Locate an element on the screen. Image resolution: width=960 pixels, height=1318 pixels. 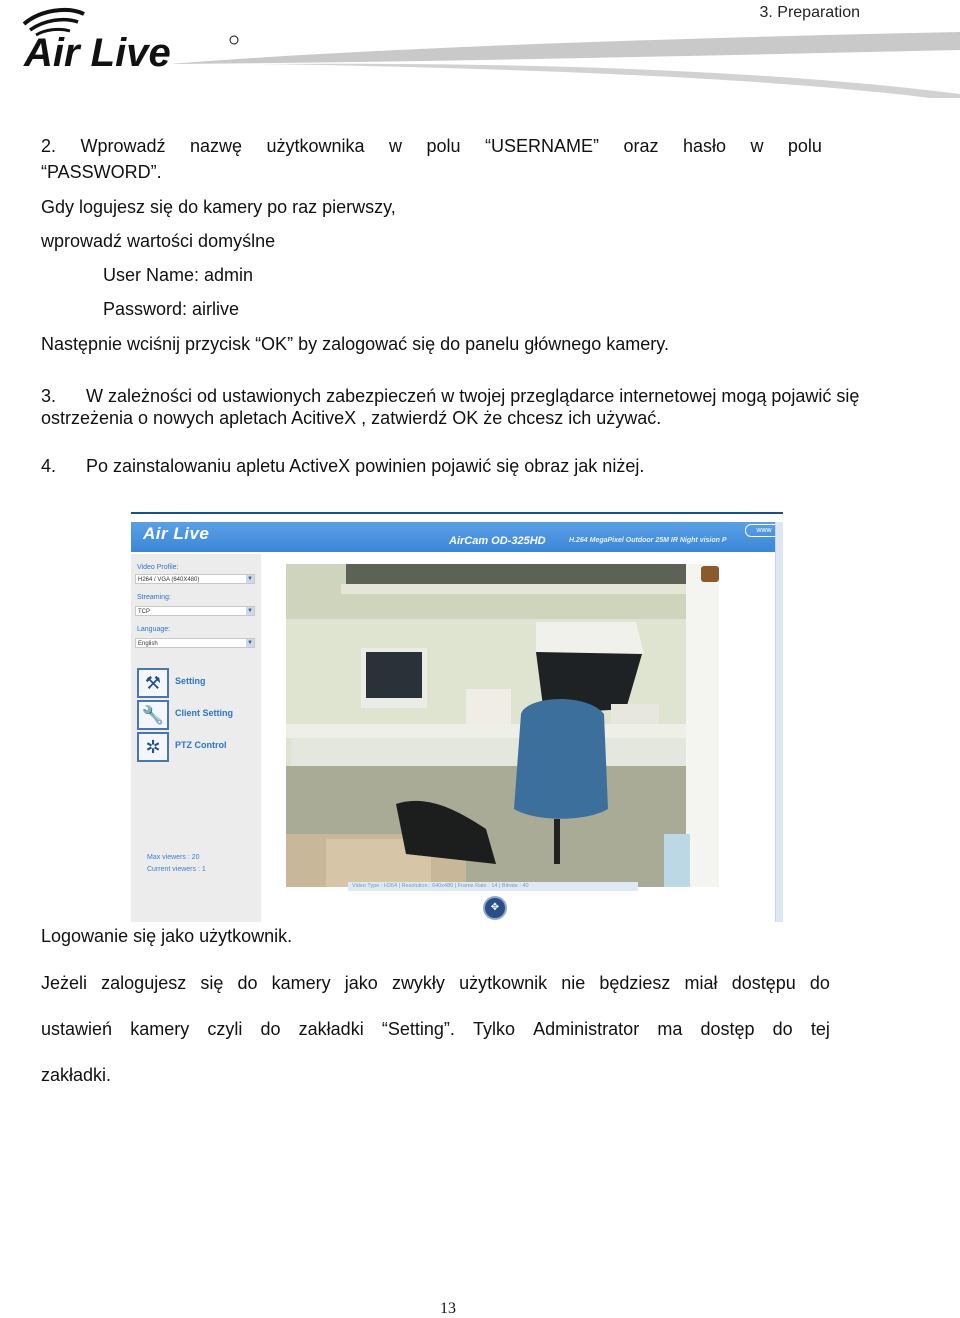
menu-ptz-control: ✲ PTZ Control is located at coordinates (197, 747).